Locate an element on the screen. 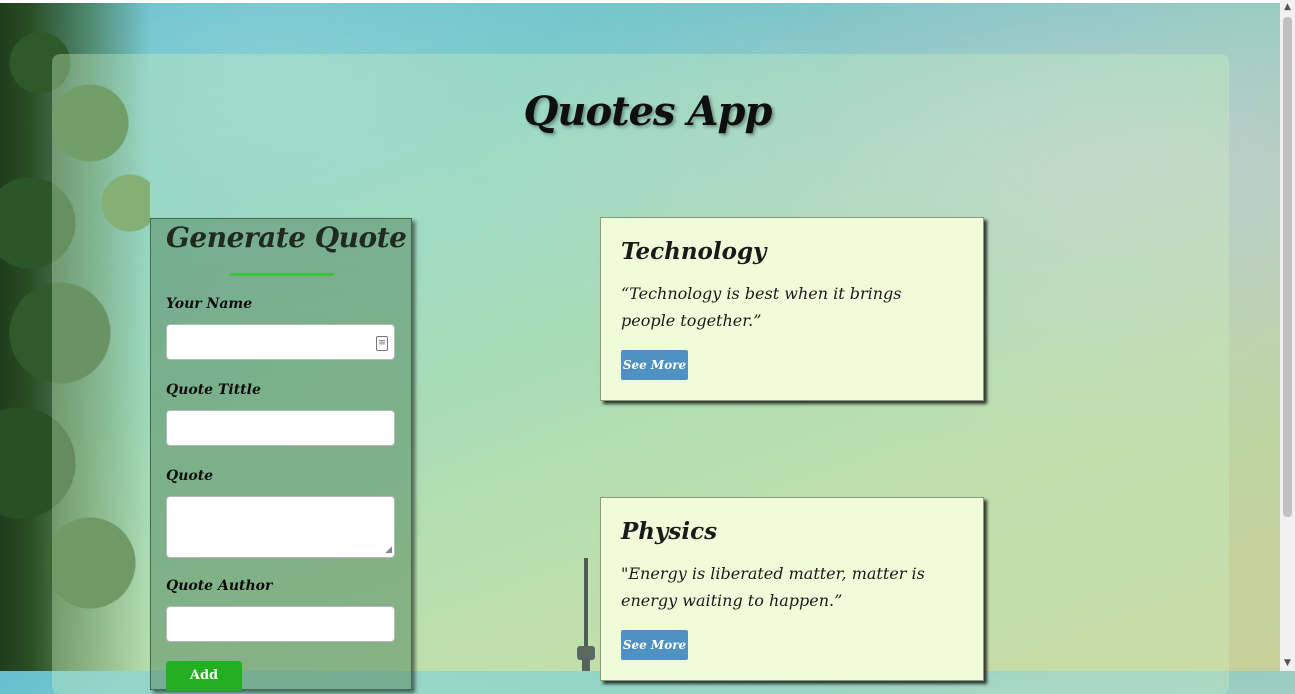 This screenshot has height=694, width=1295. title-underline is located at coordinates (282, 274).